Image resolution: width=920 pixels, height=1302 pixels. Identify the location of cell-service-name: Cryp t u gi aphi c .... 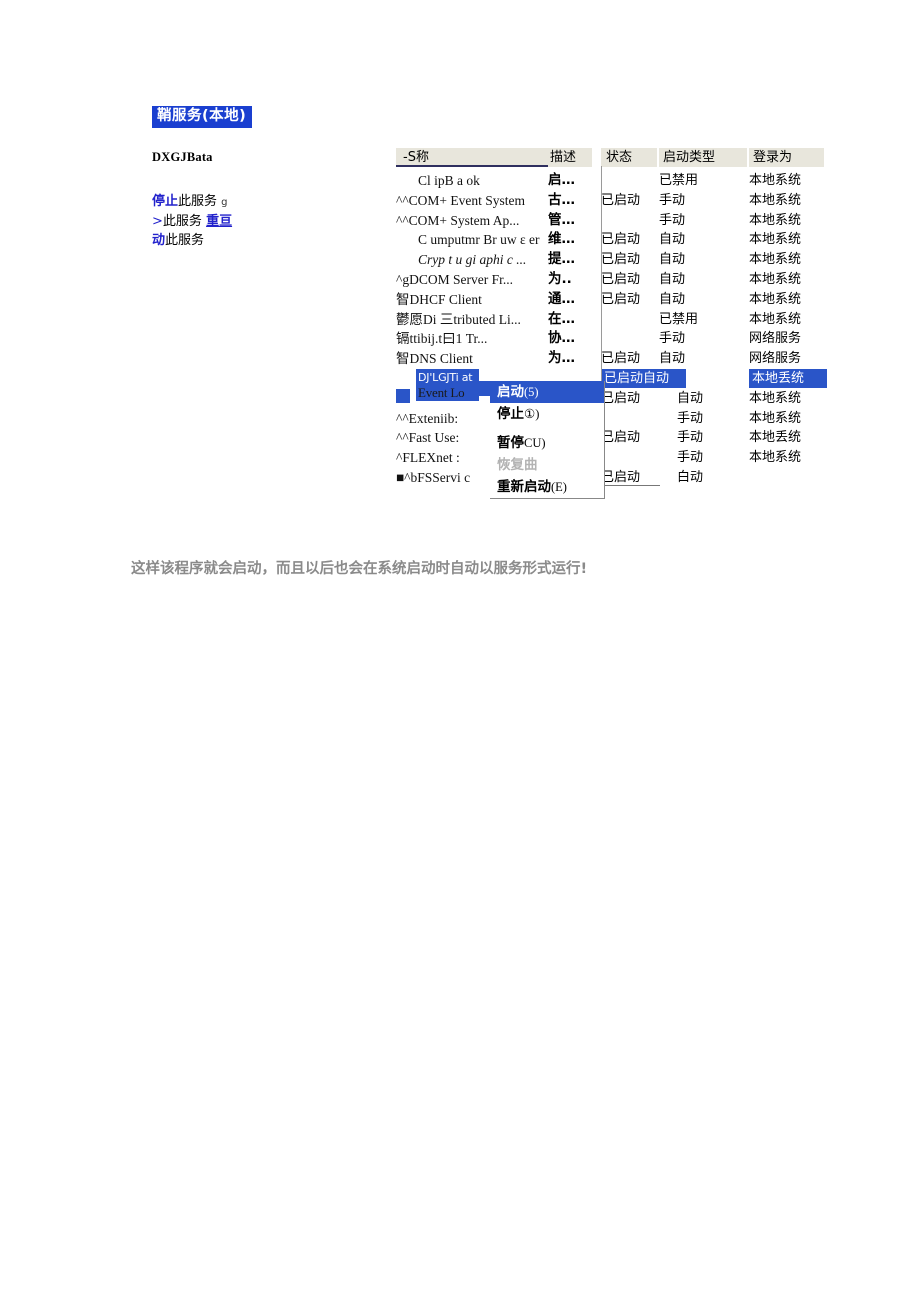
(472, 260).